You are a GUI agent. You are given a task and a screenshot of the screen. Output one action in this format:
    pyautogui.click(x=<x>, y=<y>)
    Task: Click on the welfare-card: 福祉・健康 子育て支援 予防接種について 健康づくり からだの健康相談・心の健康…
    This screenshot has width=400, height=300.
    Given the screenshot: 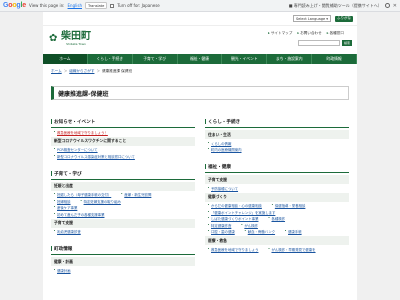 What is the action you would take?
    pyautogui.click(x=277, y=207)
    